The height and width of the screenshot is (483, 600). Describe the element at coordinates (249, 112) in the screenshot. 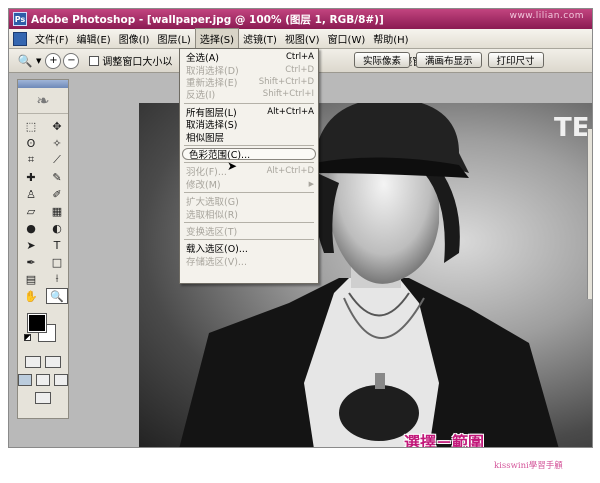

I see `select-menu-item: 所有图层(L) Alt+Ctrl+A` at that location.